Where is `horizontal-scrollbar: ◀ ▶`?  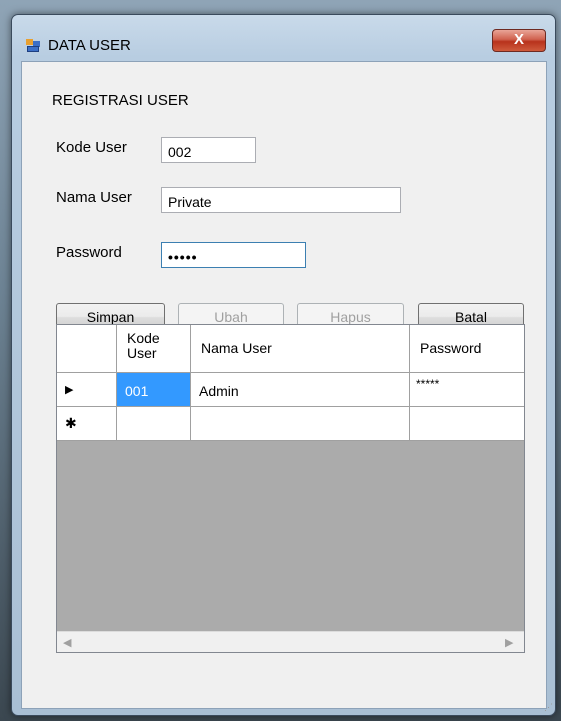 horizontal-scrollbar: ◀ ▶ is located at coordinates (290, 641).